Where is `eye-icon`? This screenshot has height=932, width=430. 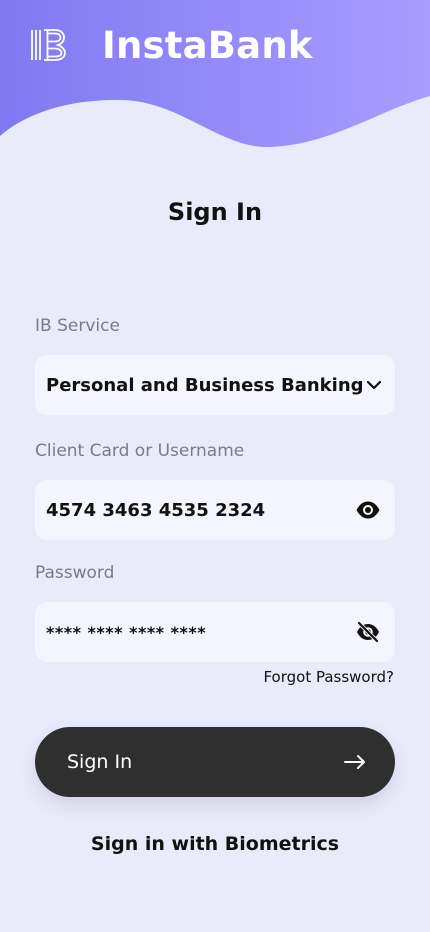
eye-icon is located at coordinates (368, 510).